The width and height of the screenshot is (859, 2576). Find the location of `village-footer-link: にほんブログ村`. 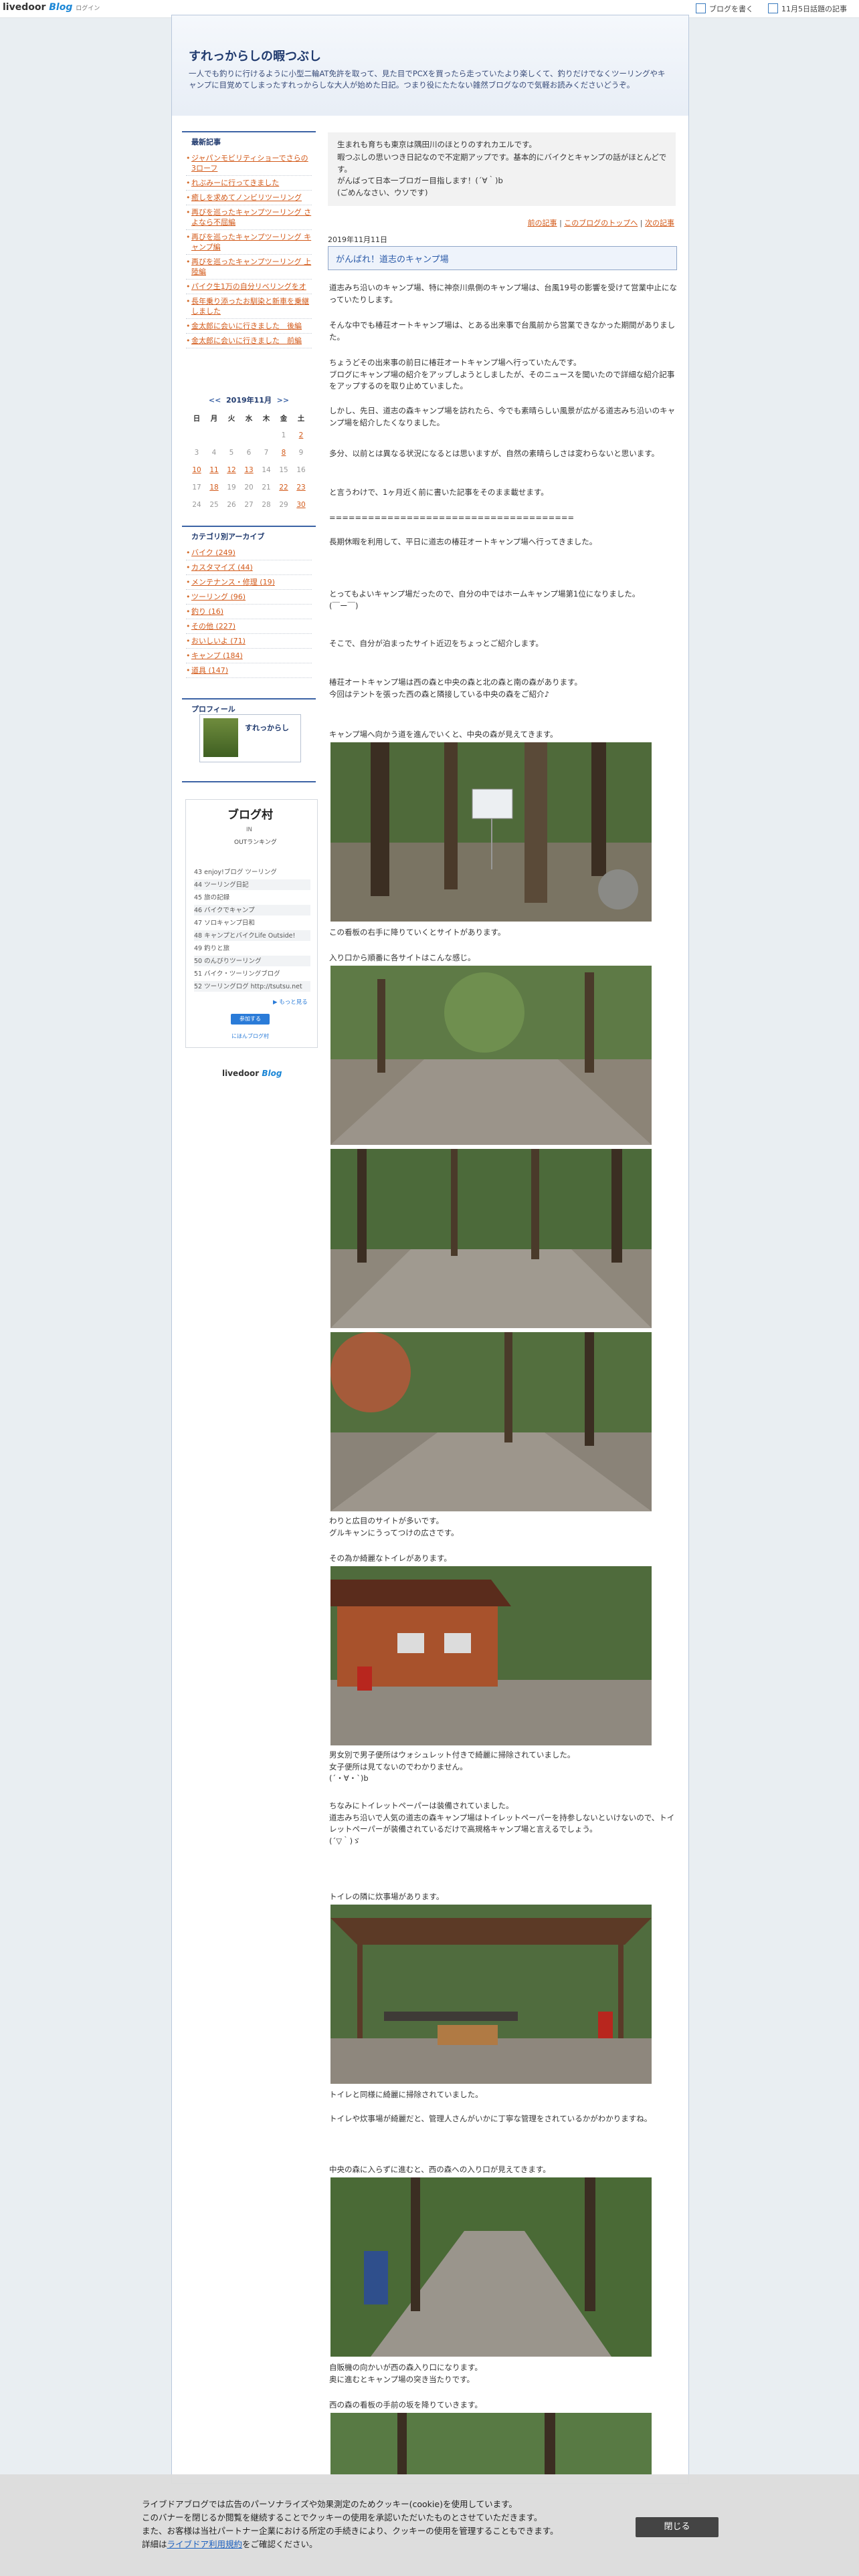

village-footer-link: にほんブログ村 is located at coordinates (250, 1036).